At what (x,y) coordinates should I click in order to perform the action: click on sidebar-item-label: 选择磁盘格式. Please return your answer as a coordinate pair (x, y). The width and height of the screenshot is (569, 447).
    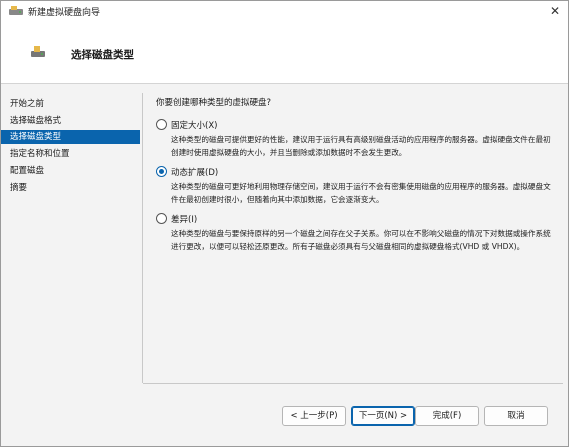
    Looking at the image, I should click on (36, 121).